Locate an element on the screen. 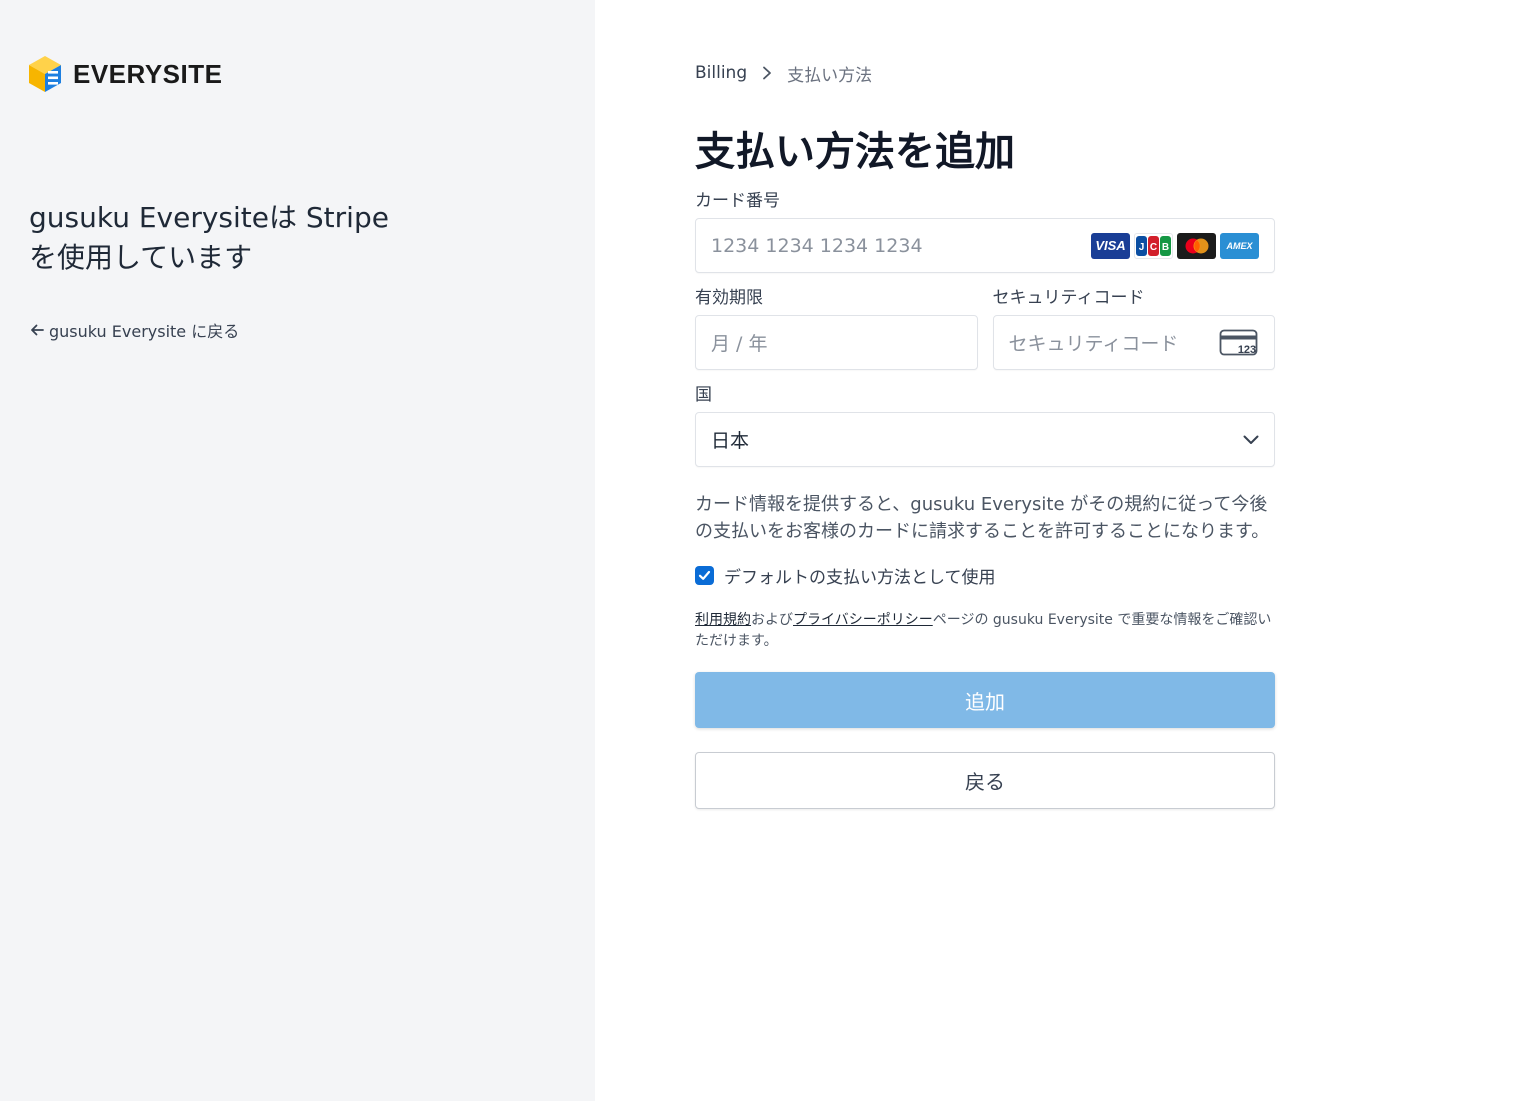 The image size is (1522, 1101). country-value: 日本 is located at coordinates (730, 441).